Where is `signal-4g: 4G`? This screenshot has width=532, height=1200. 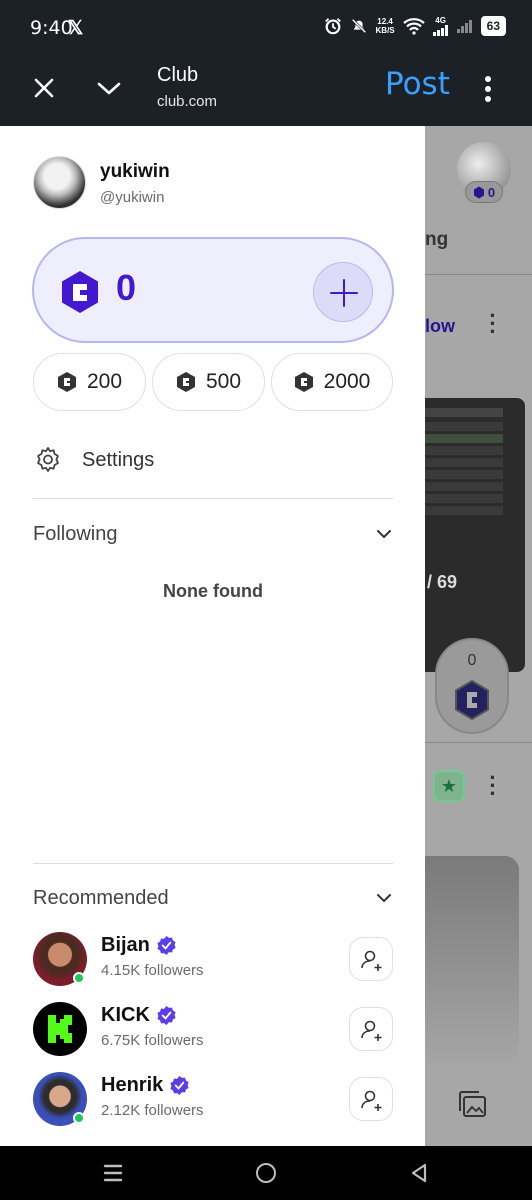
signal-4g: 4G is located at coordinates (440, 26).